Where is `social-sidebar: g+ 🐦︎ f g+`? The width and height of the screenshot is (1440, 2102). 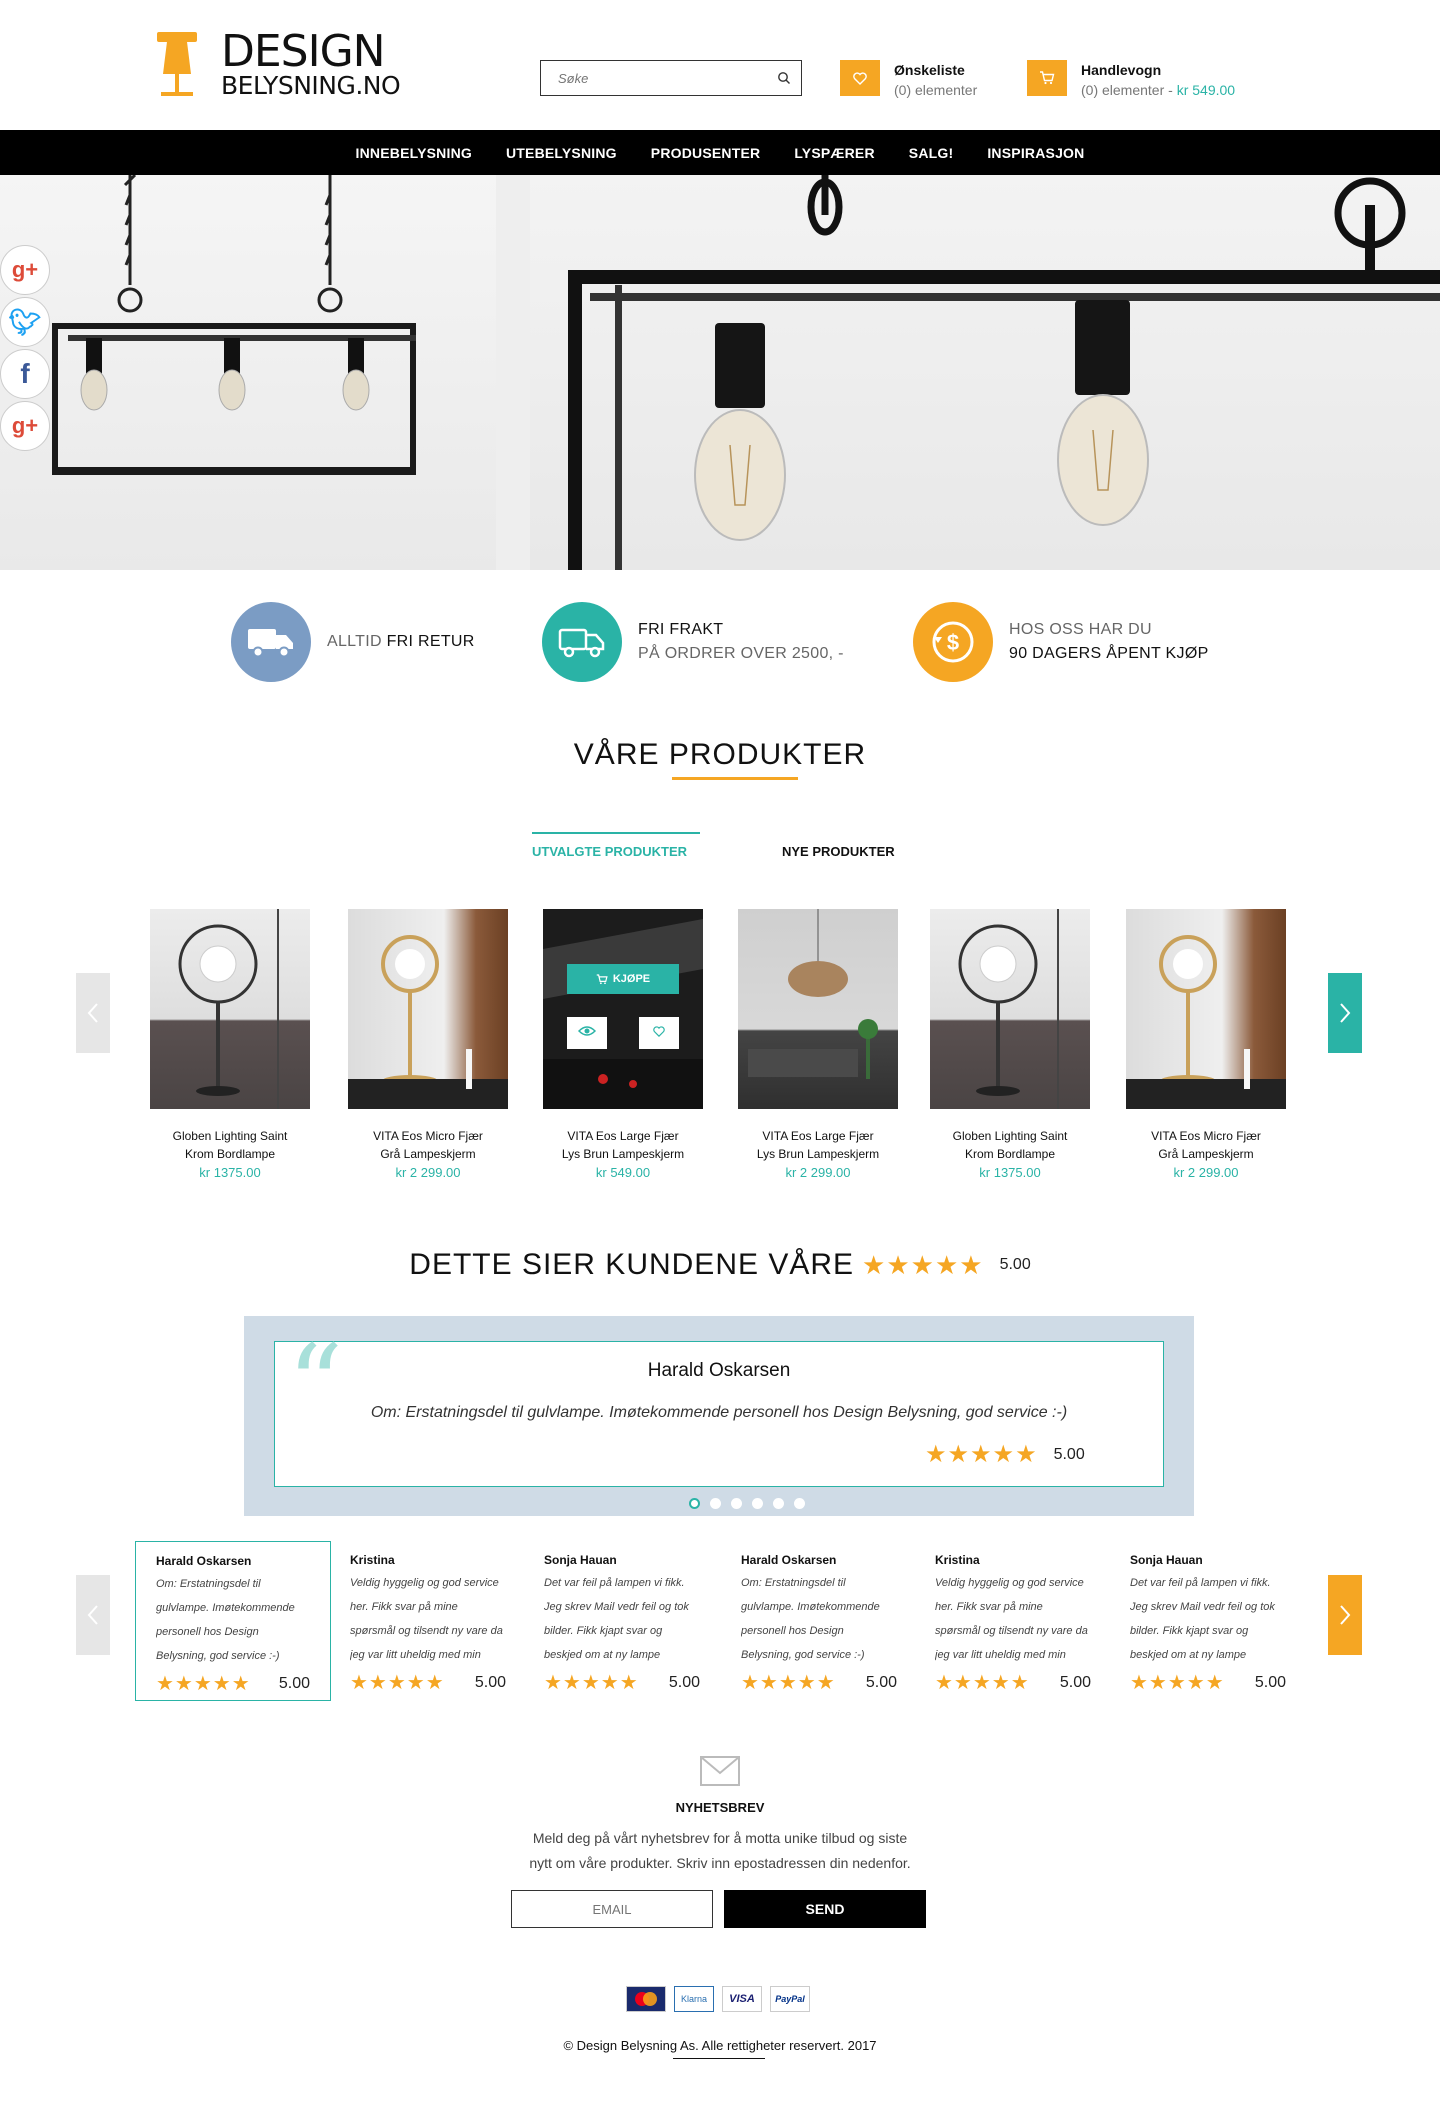
social-sidebar: g+ 🐦︎ f g+ is located at coordinates (26, 349).